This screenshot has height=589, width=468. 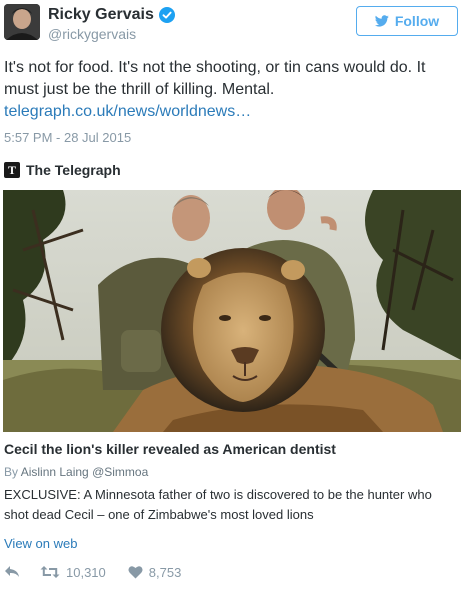 I want to click on telegraph-logo-icon: T, so click(x=12, y=170).